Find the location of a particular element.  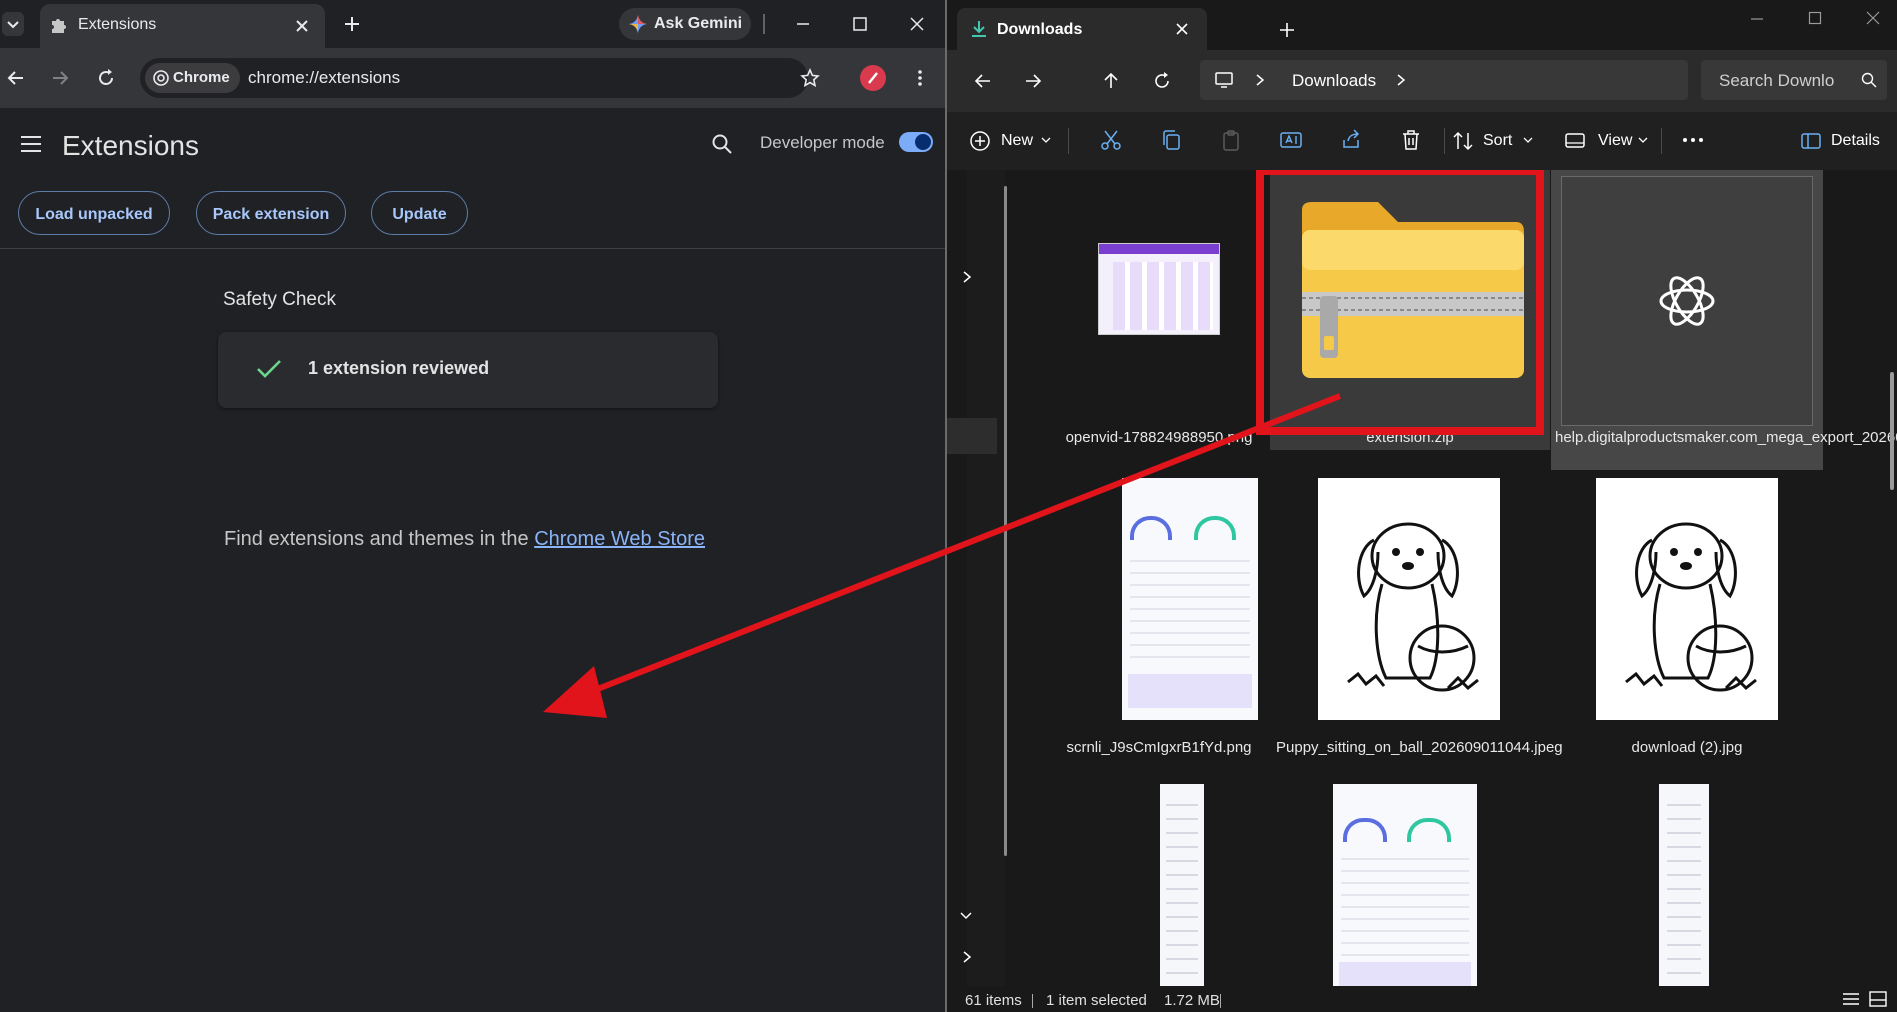

details-button: Details is located at coordinates (1845, 141).